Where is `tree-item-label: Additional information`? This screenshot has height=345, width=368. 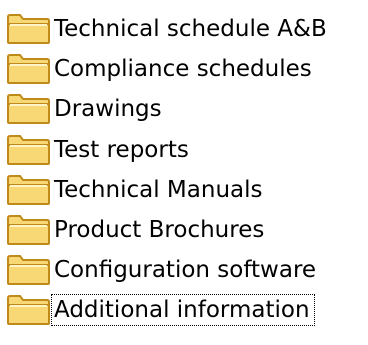
tree-item-label: Additional information is located at coordinates (183, 310).